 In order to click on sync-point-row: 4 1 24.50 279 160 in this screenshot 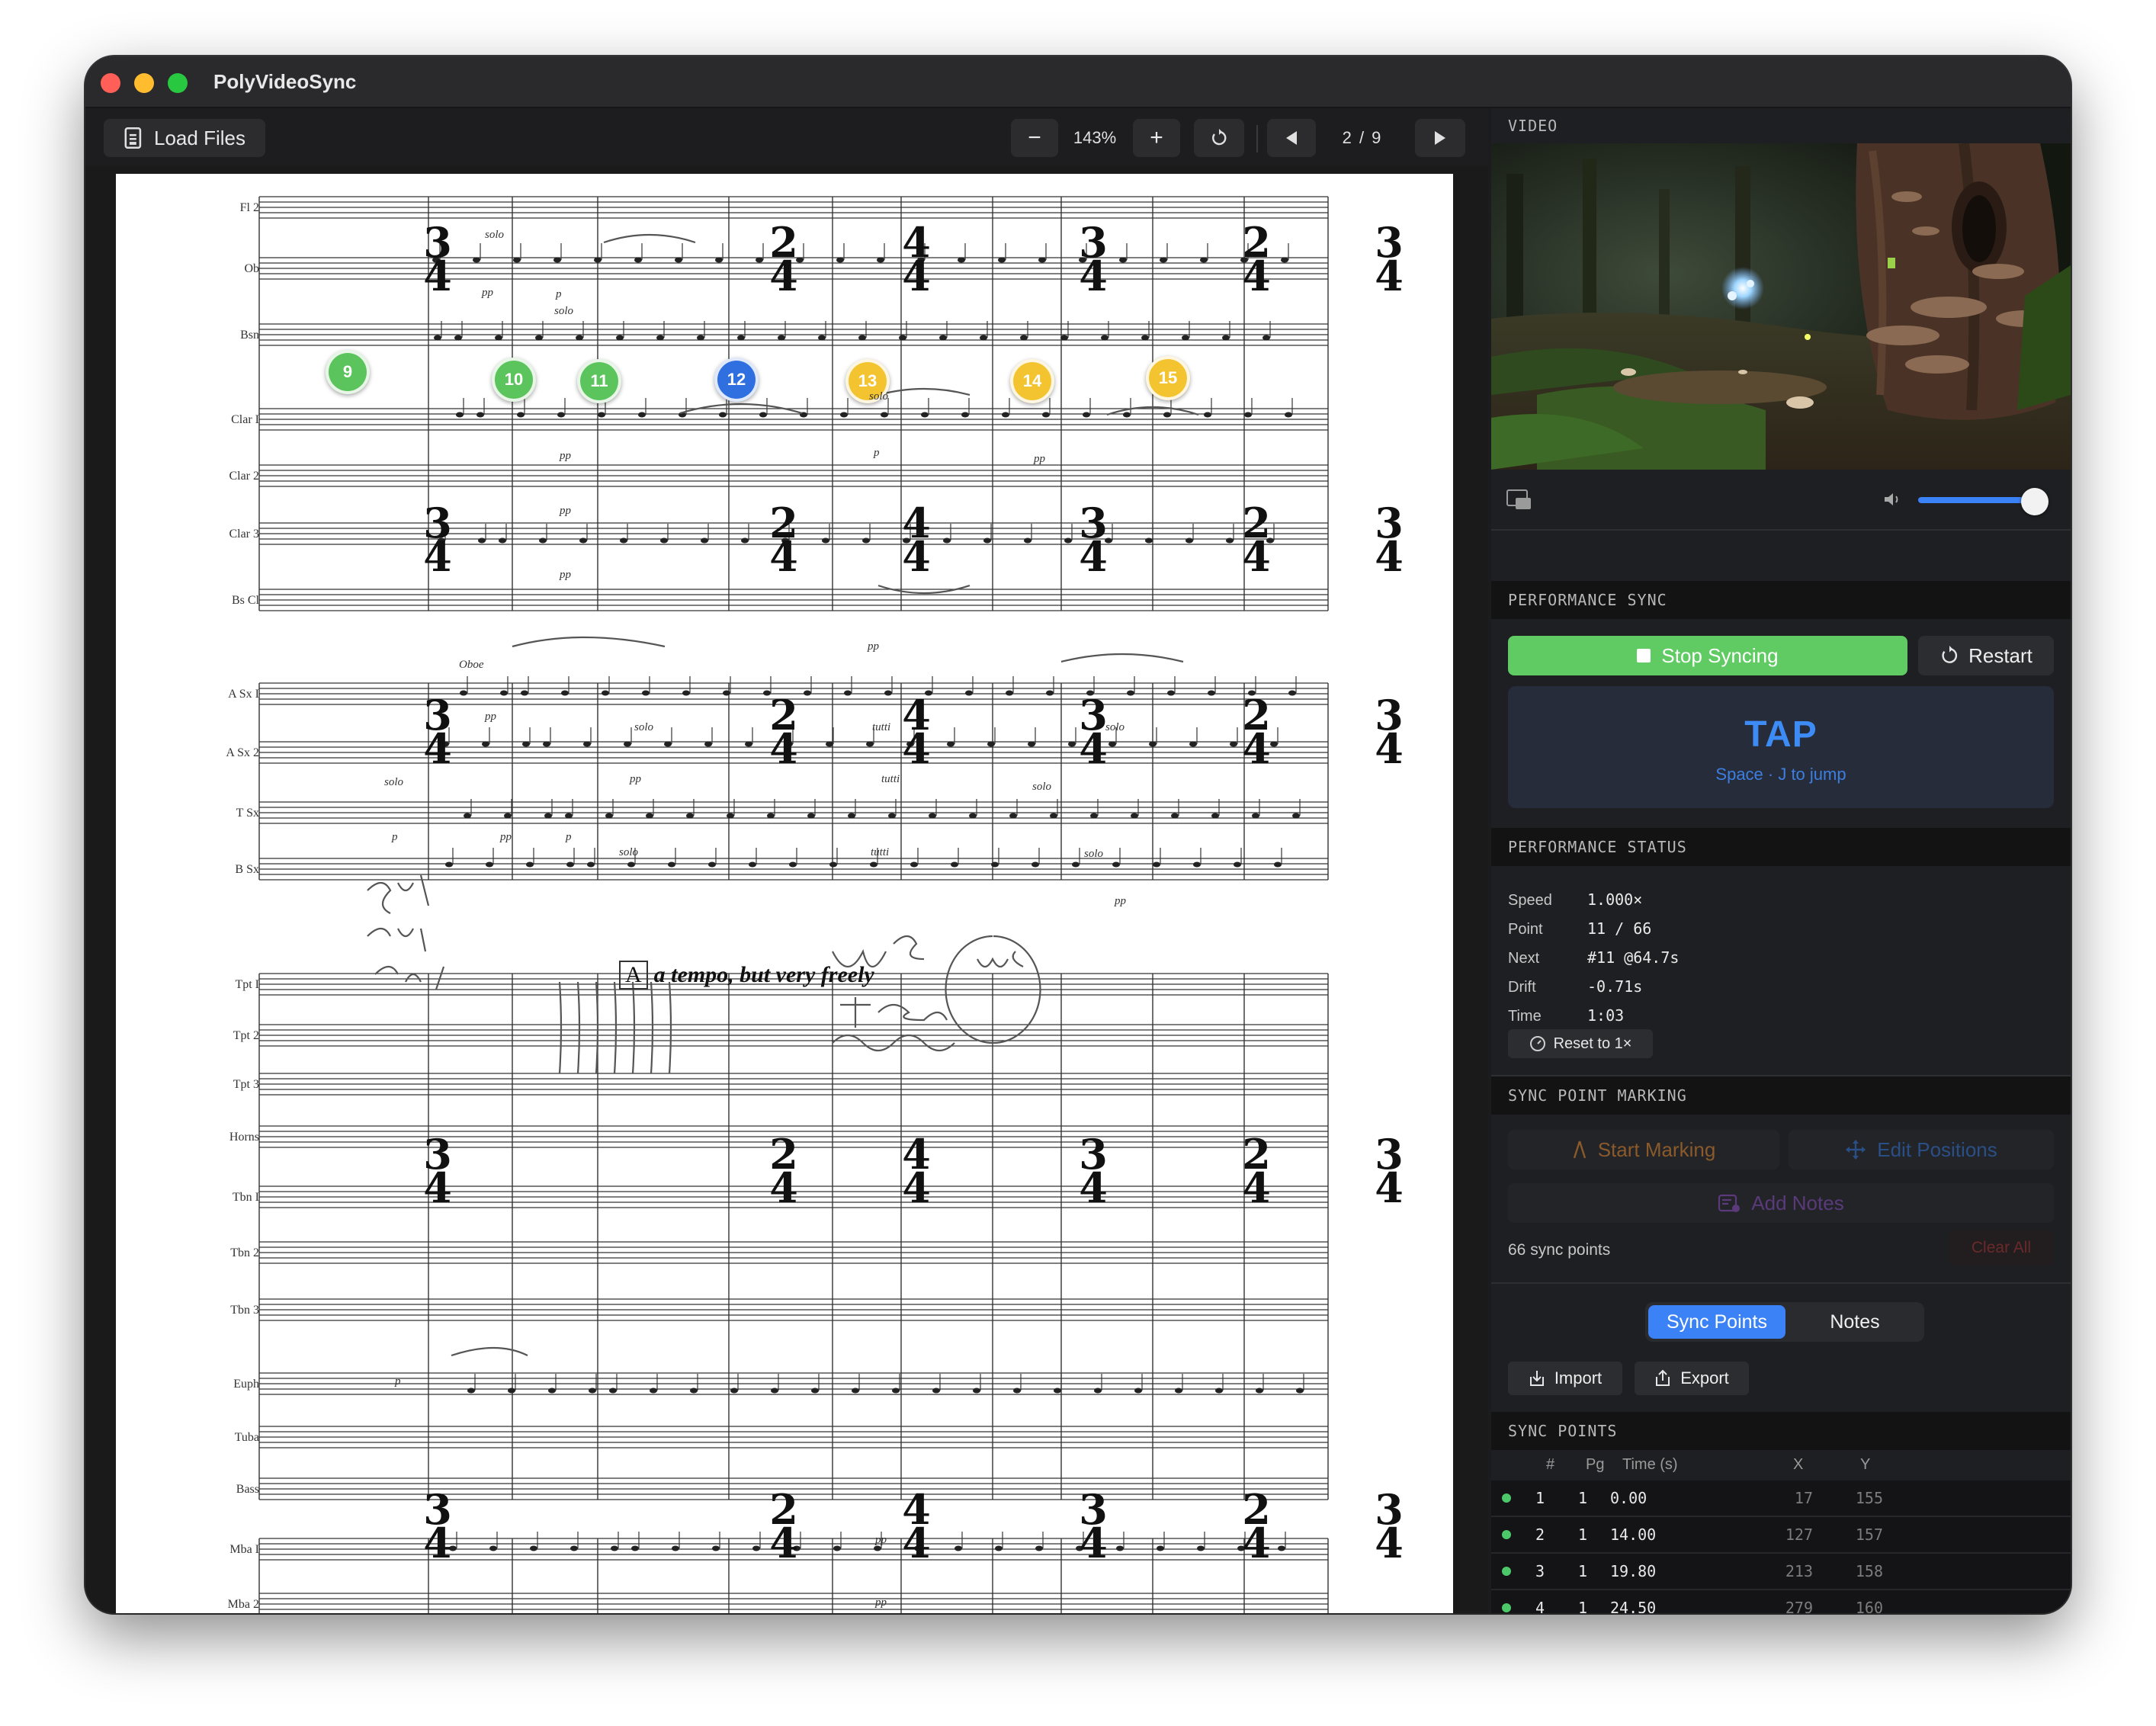, I will do `click(1781, 1601)`.